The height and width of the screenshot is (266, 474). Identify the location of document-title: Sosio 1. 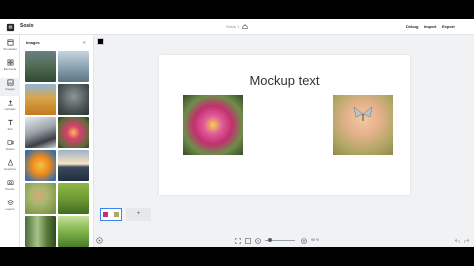
(232, 26).